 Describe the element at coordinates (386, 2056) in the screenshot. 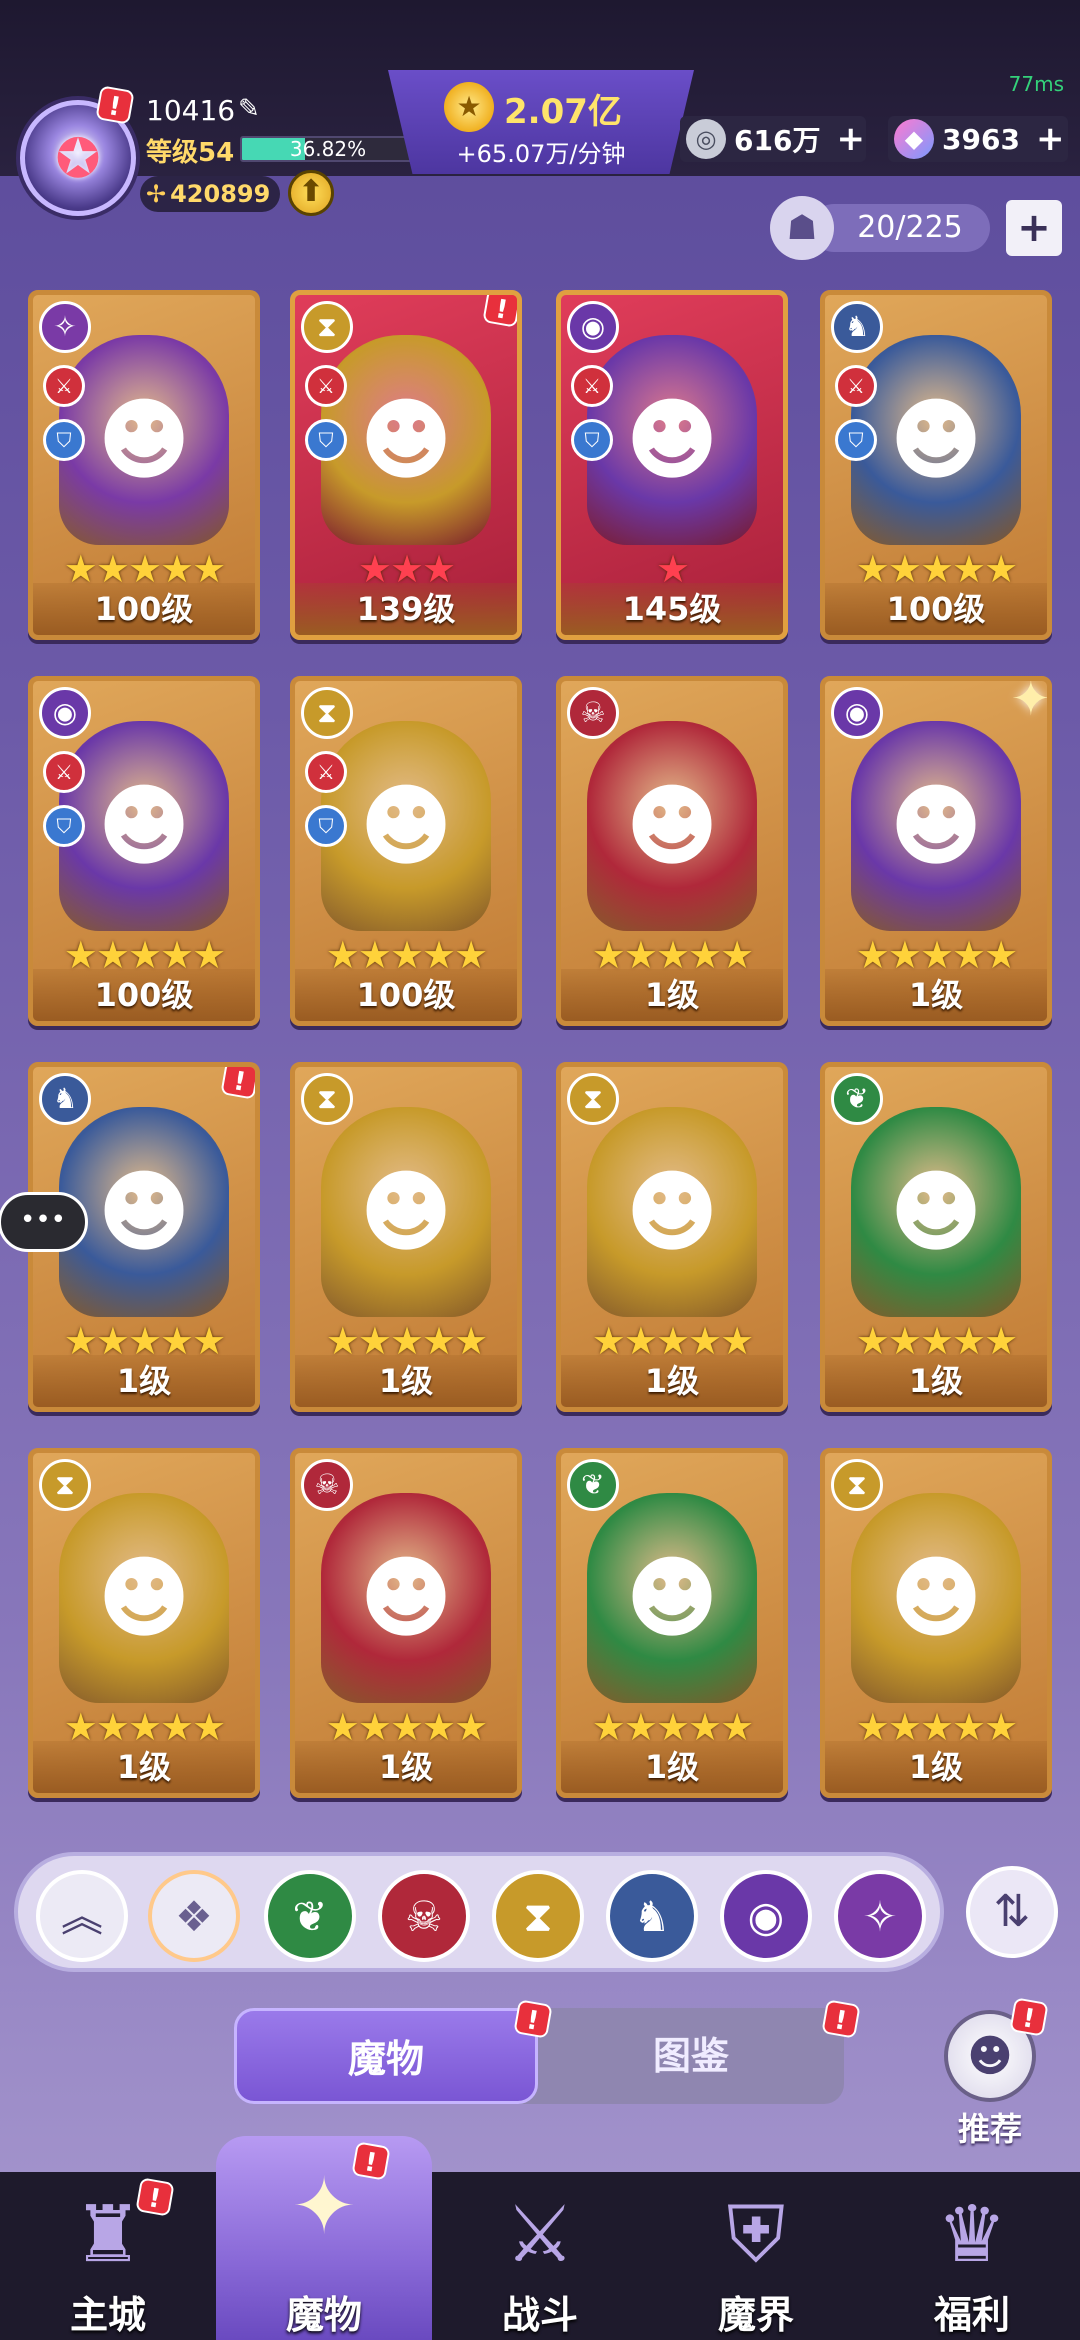

I see `tab-monster: 魔物` at that location.